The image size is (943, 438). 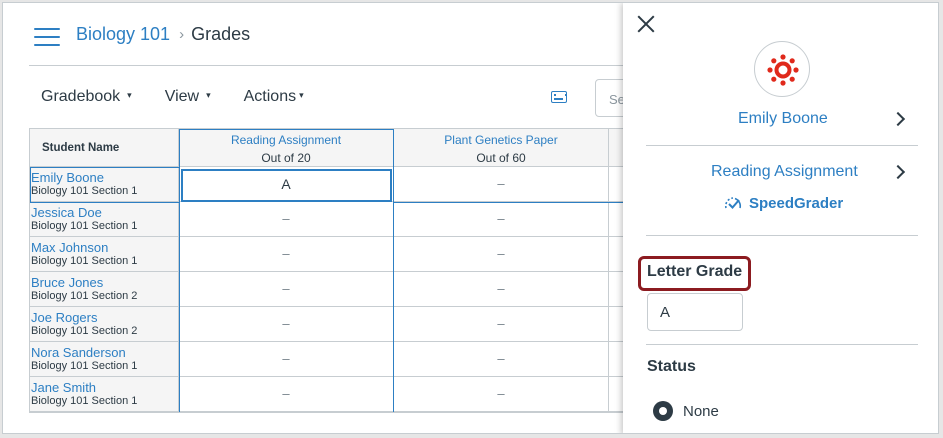 I want to click on hamburger-menu-icon, so click(x=47, y=37).